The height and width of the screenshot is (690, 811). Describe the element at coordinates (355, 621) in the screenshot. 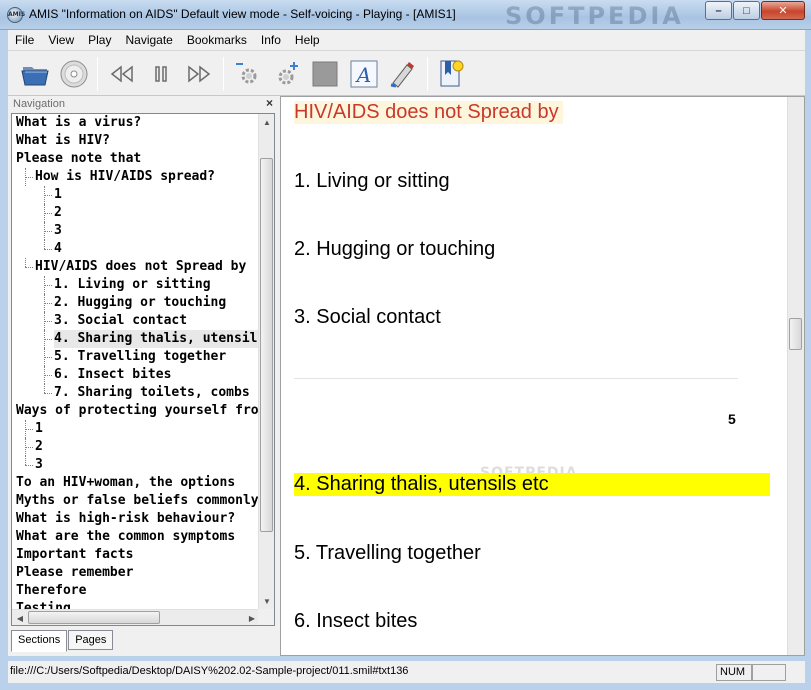

I see `content-item-6: 6. Insect bites` at that location.